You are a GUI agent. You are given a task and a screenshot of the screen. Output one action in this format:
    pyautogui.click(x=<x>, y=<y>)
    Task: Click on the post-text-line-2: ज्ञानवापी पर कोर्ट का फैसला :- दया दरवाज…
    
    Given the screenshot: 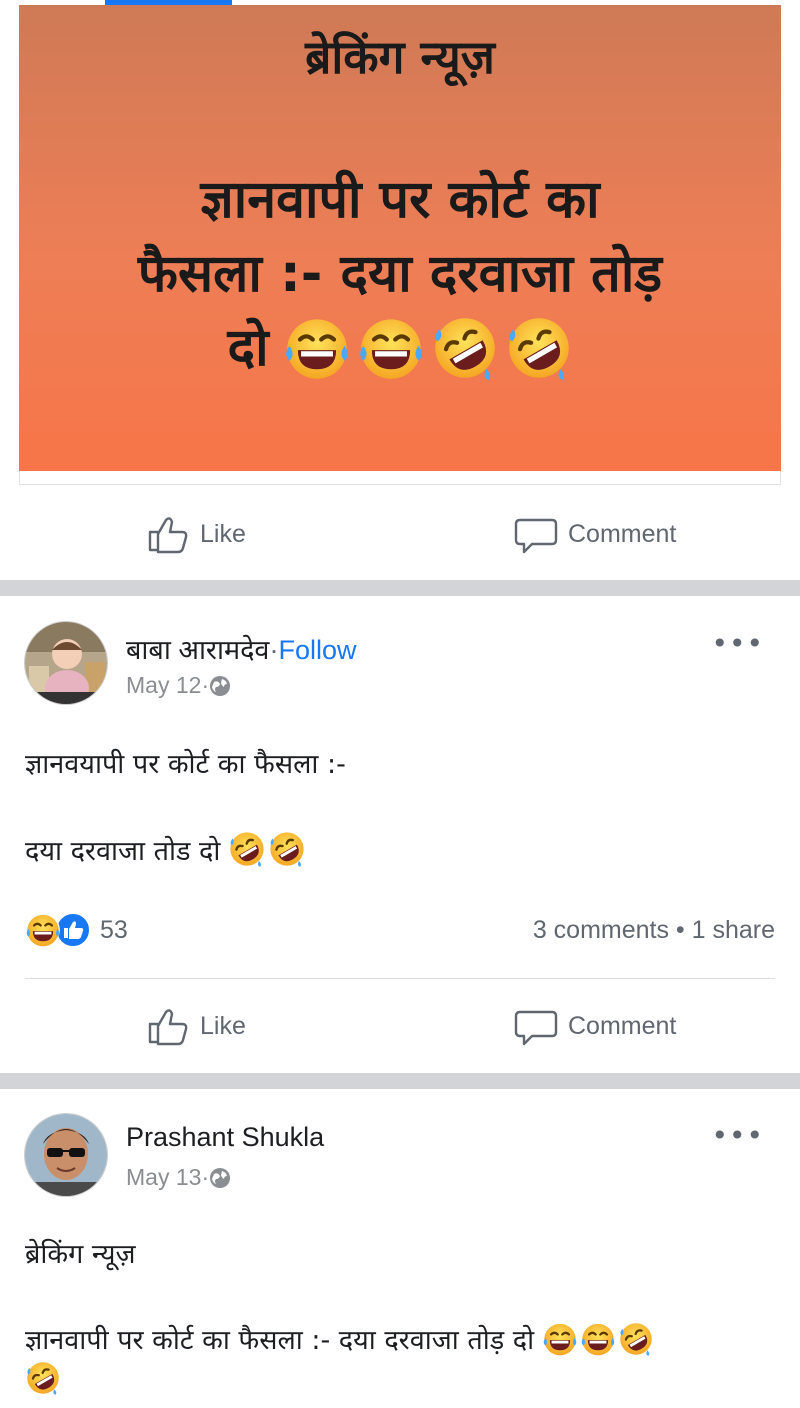 What is the action you would take?
    pyautogui.click(x=339, y=1338)
    